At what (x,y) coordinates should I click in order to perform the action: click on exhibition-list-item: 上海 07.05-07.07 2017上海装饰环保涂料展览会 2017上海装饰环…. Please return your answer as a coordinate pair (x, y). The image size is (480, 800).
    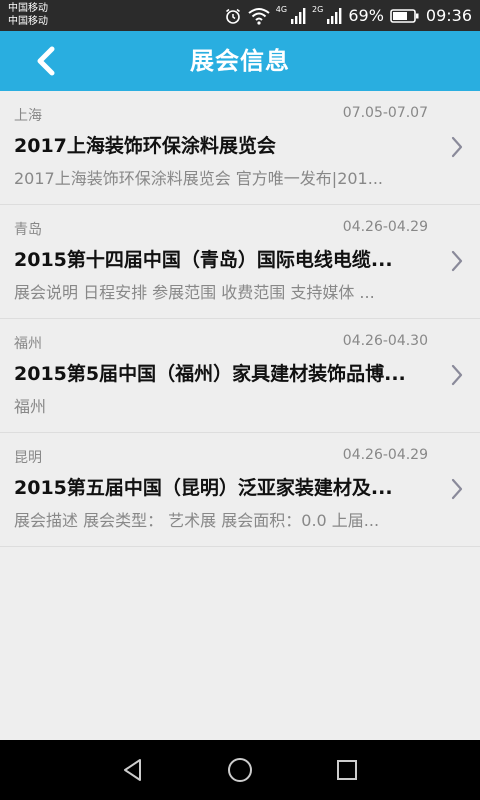
    Looking at the image, I should click on (240, 148).